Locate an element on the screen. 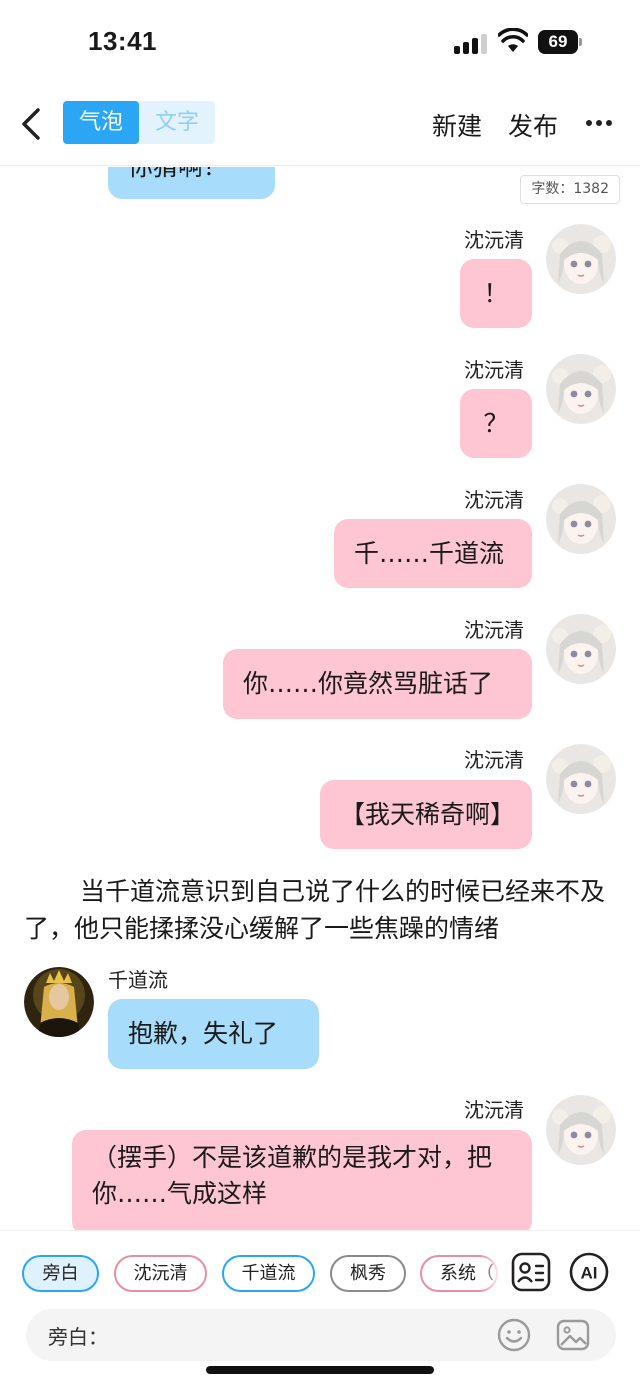 Image resolution: width=640 pixels, height=1387 pixels. status-bar: 13:41 69 is located at coordinates (320, 44).